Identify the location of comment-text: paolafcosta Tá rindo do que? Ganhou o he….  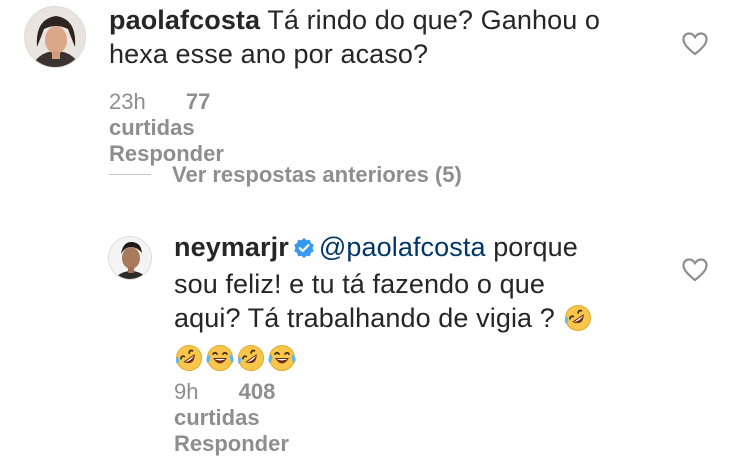
(409, 37).